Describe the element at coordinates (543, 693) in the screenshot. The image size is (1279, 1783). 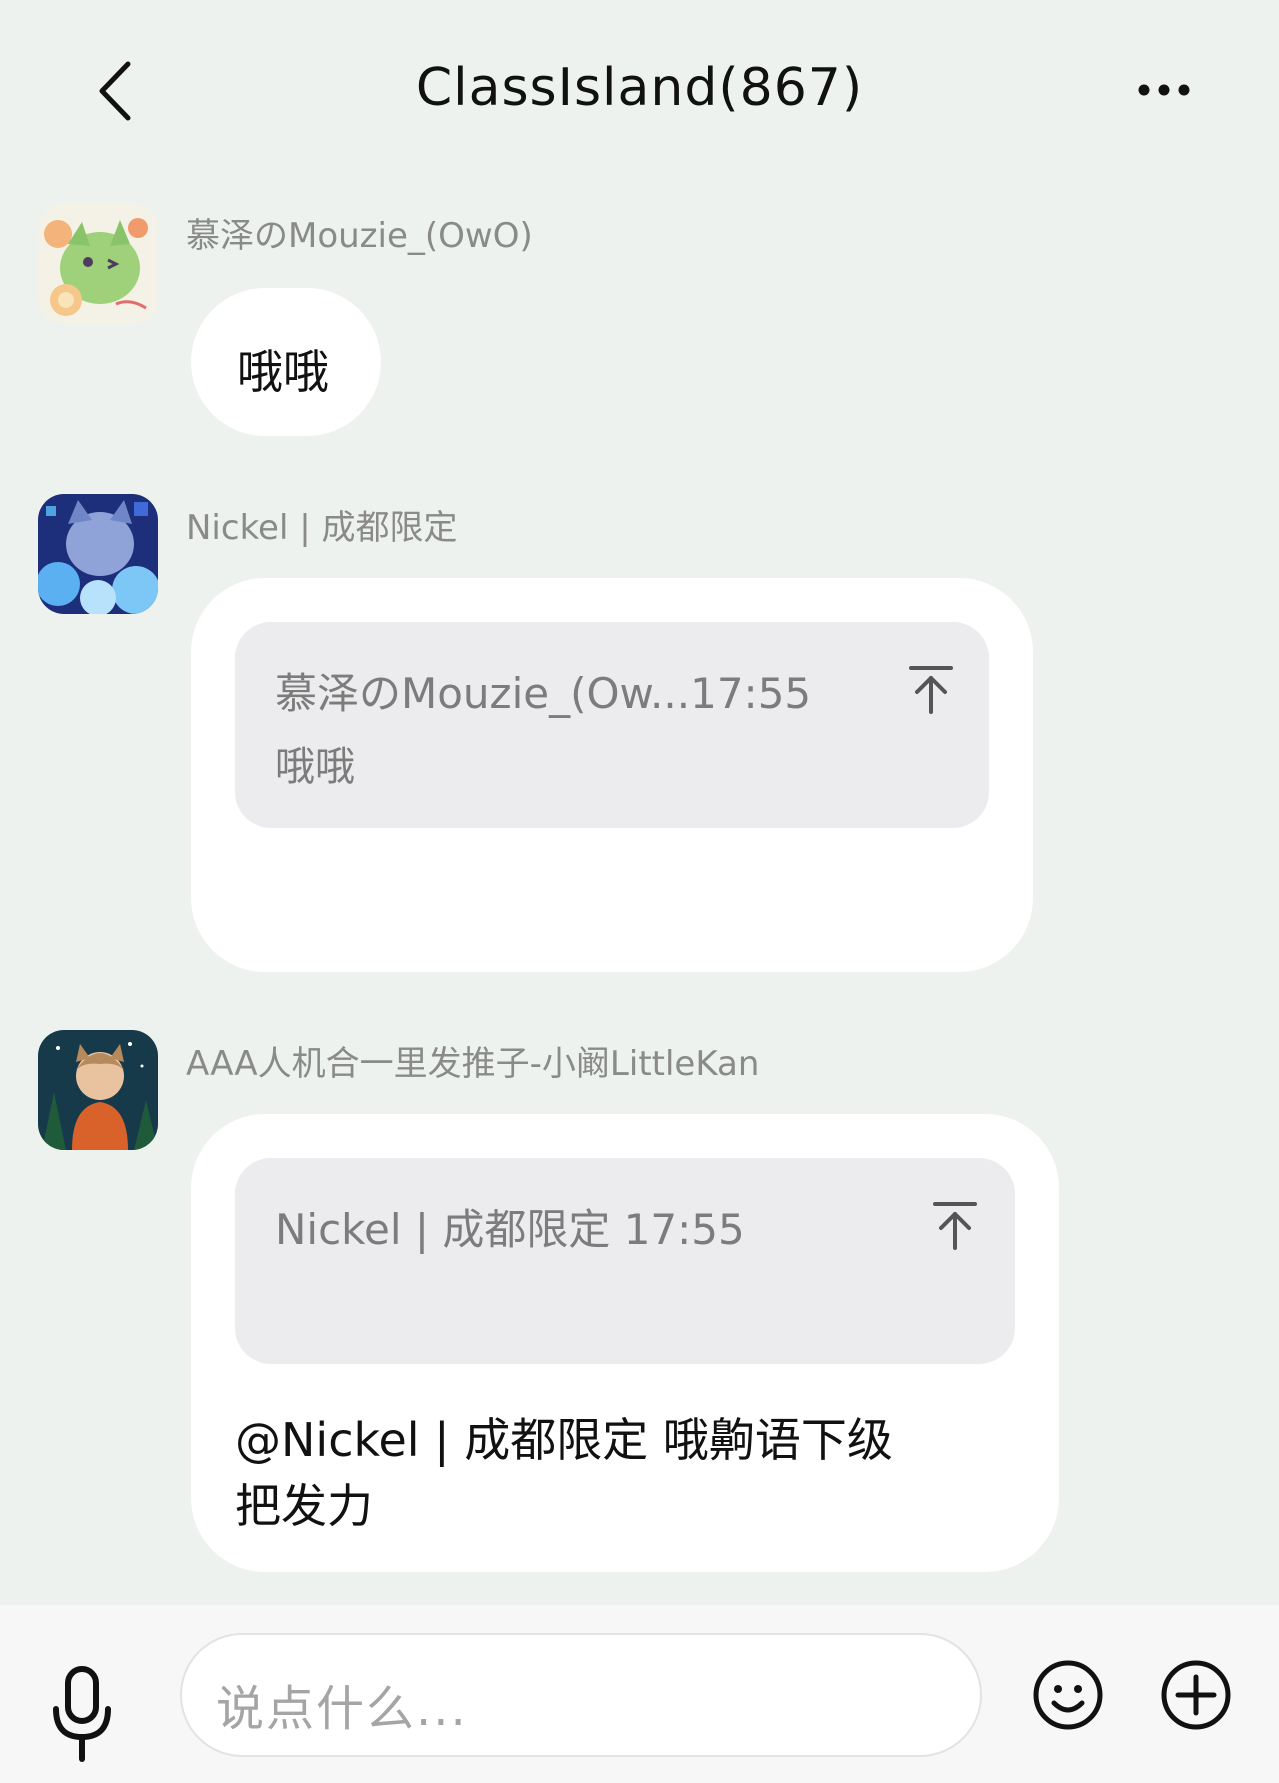
I see `quote-sender-time: 慕泽のMouzie_(Ow...17:55` at that location.